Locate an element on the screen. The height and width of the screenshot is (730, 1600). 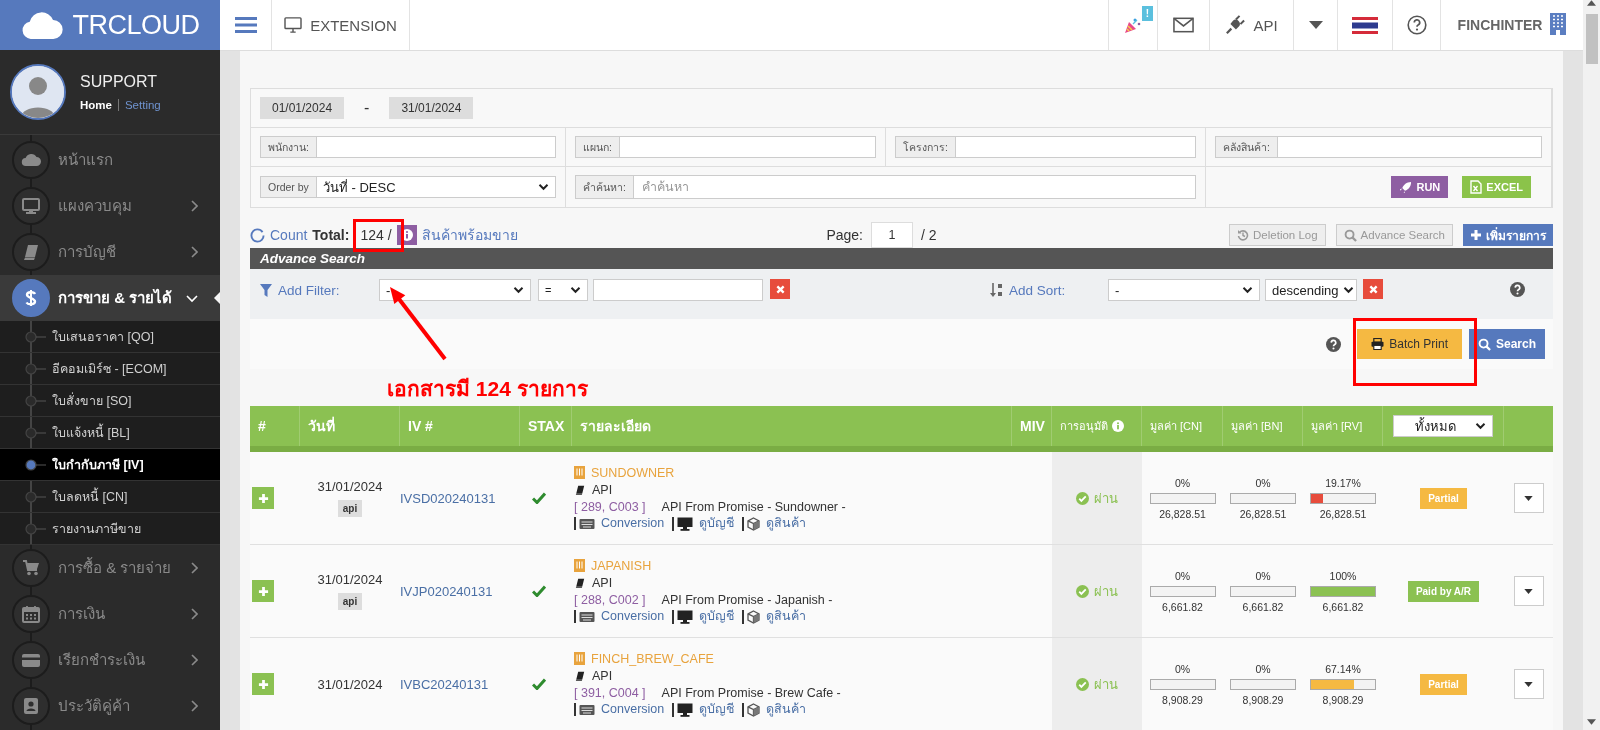
status-filter-select: ทั้งหมด is located at coordinates (1443, 426).